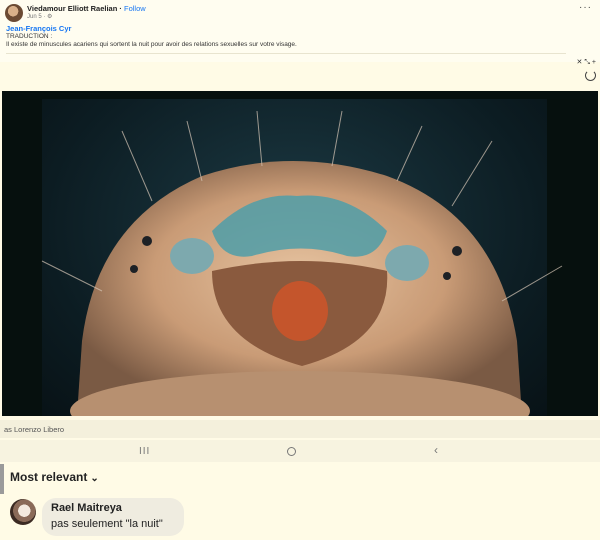 Image resolution: width=600 pixels, height=540 pixels. What do you see at coordinates (94, 478) in the screenshot?
I see `chevron-down-icon: ⌄` at bounding box center [94, 478].